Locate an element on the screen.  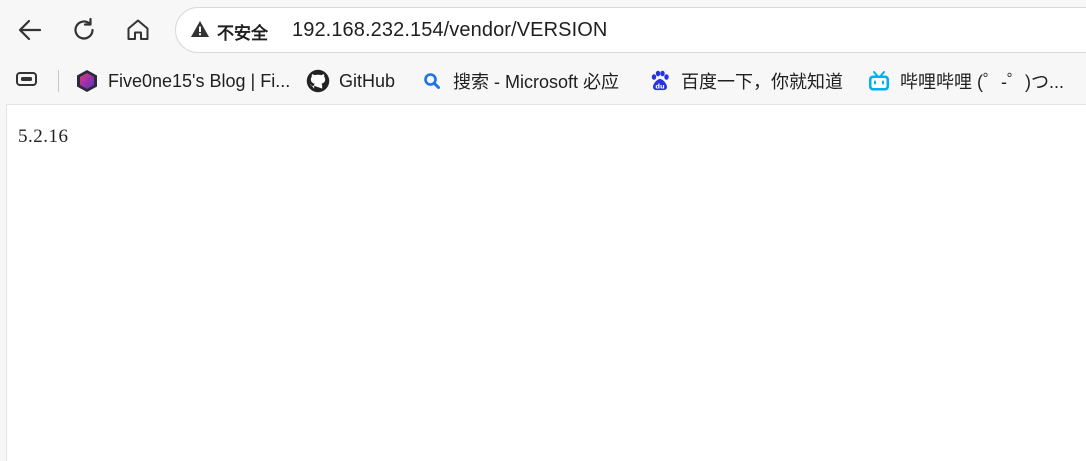
warning-triangle-icon is located at coordinates (200, 31).